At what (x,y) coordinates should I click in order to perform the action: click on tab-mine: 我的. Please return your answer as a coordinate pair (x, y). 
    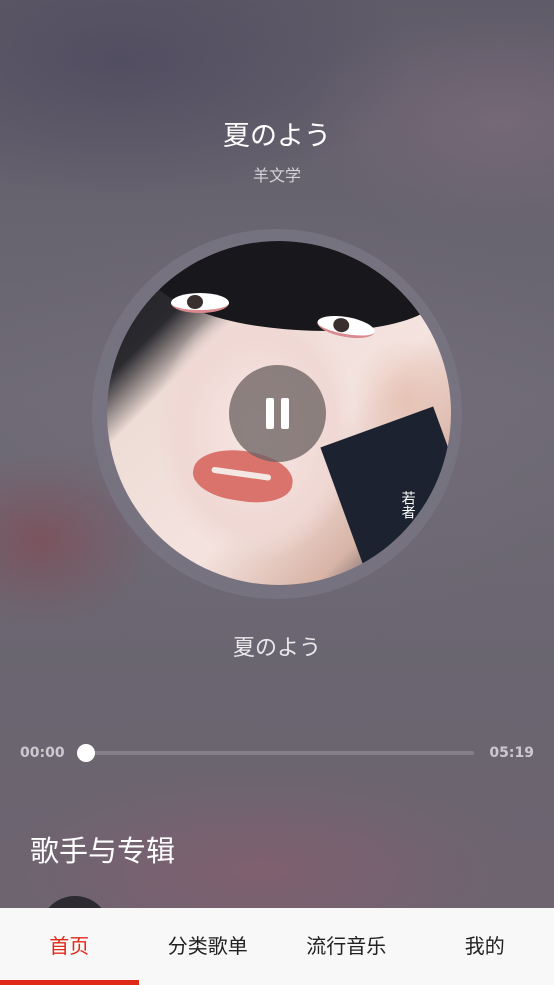
    Looking at the image, I should click on (485, 946).